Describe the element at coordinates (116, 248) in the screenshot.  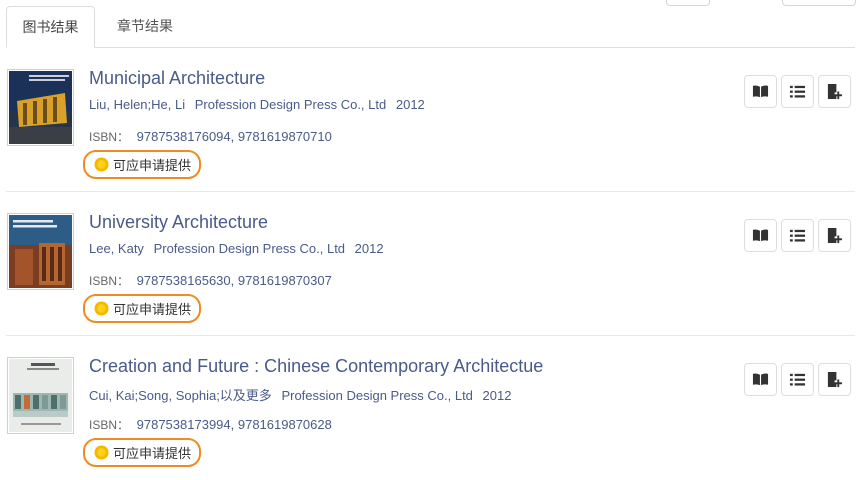
I see `book-authors: Lee, Katy` at that location.